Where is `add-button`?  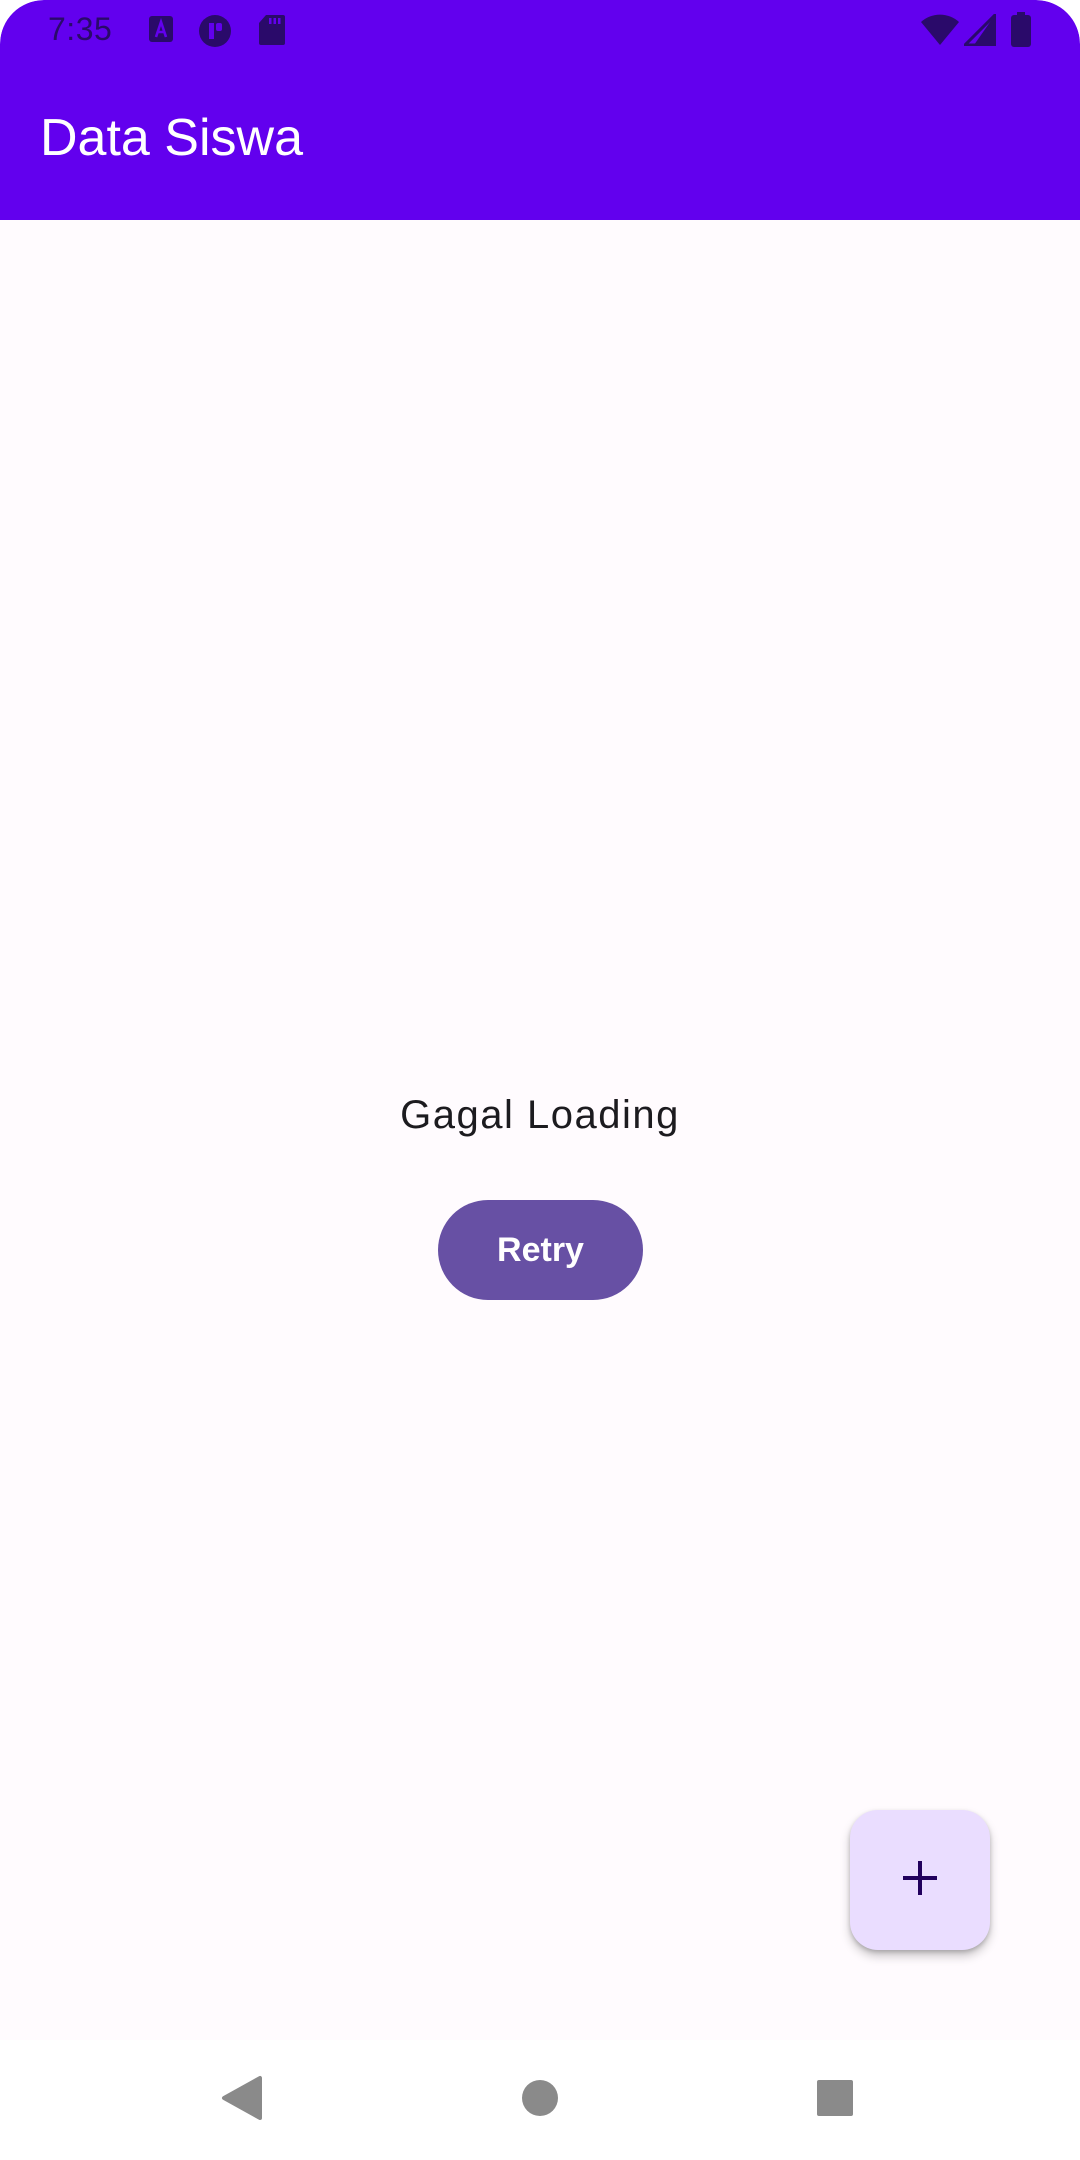 add-button is located at coordinates (920, 1880).